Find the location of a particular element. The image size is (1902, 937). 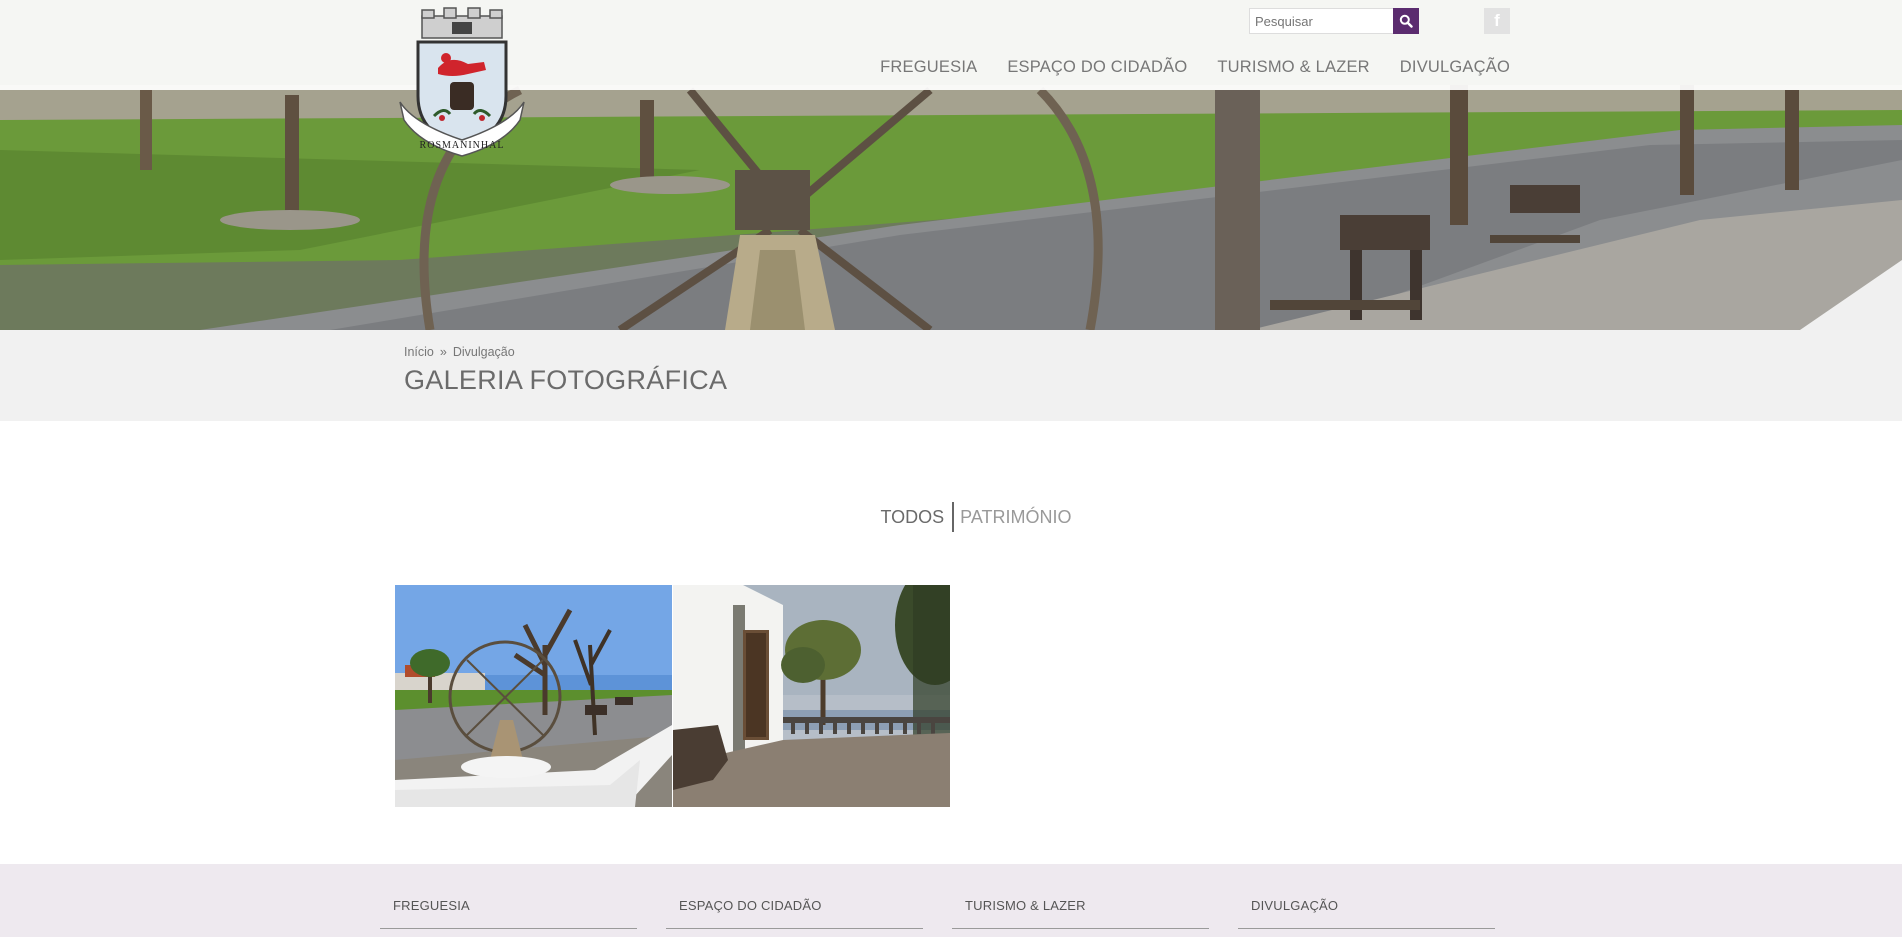

breadcrumb: Início » Divulgação is located at coordinates (459, 352).